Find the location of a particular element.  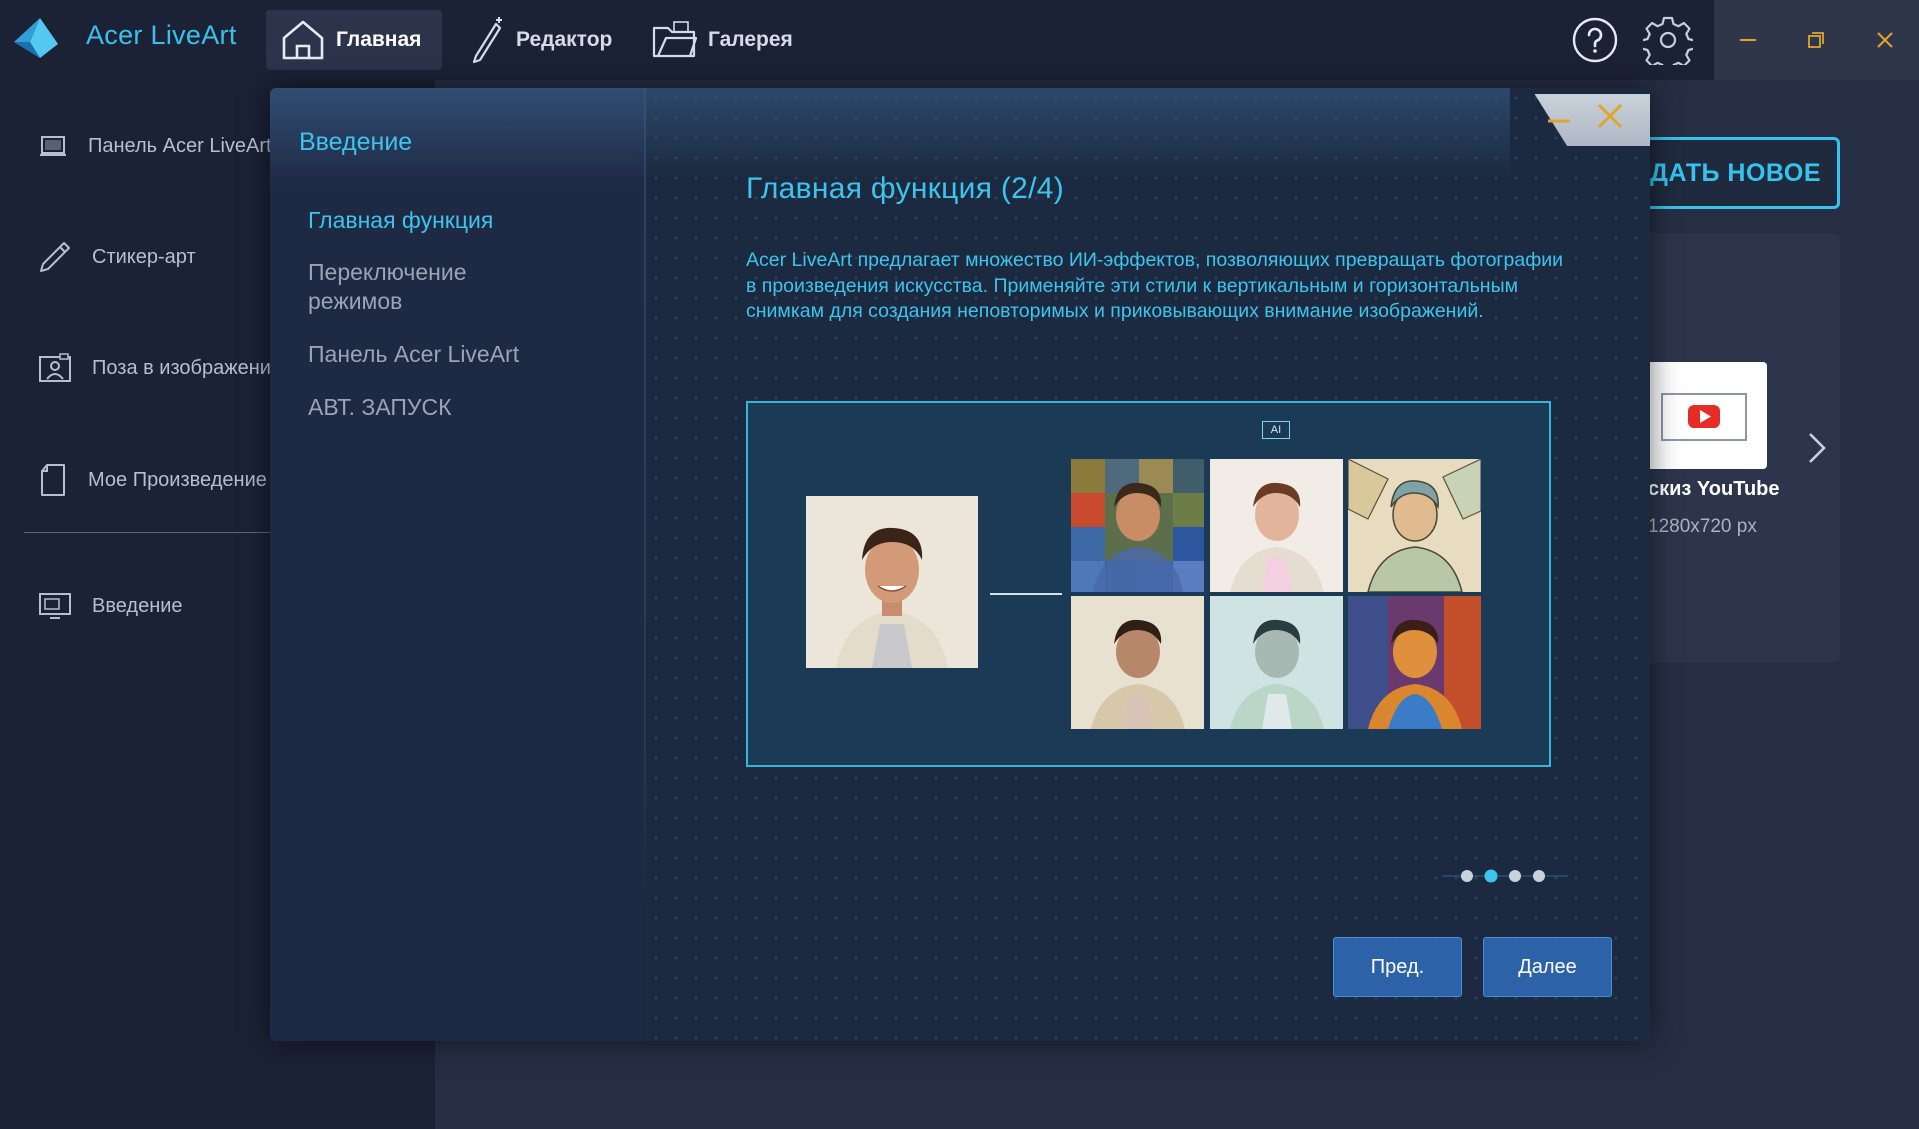

tab-gallery: Галерея is located at coordinates (722, 40).